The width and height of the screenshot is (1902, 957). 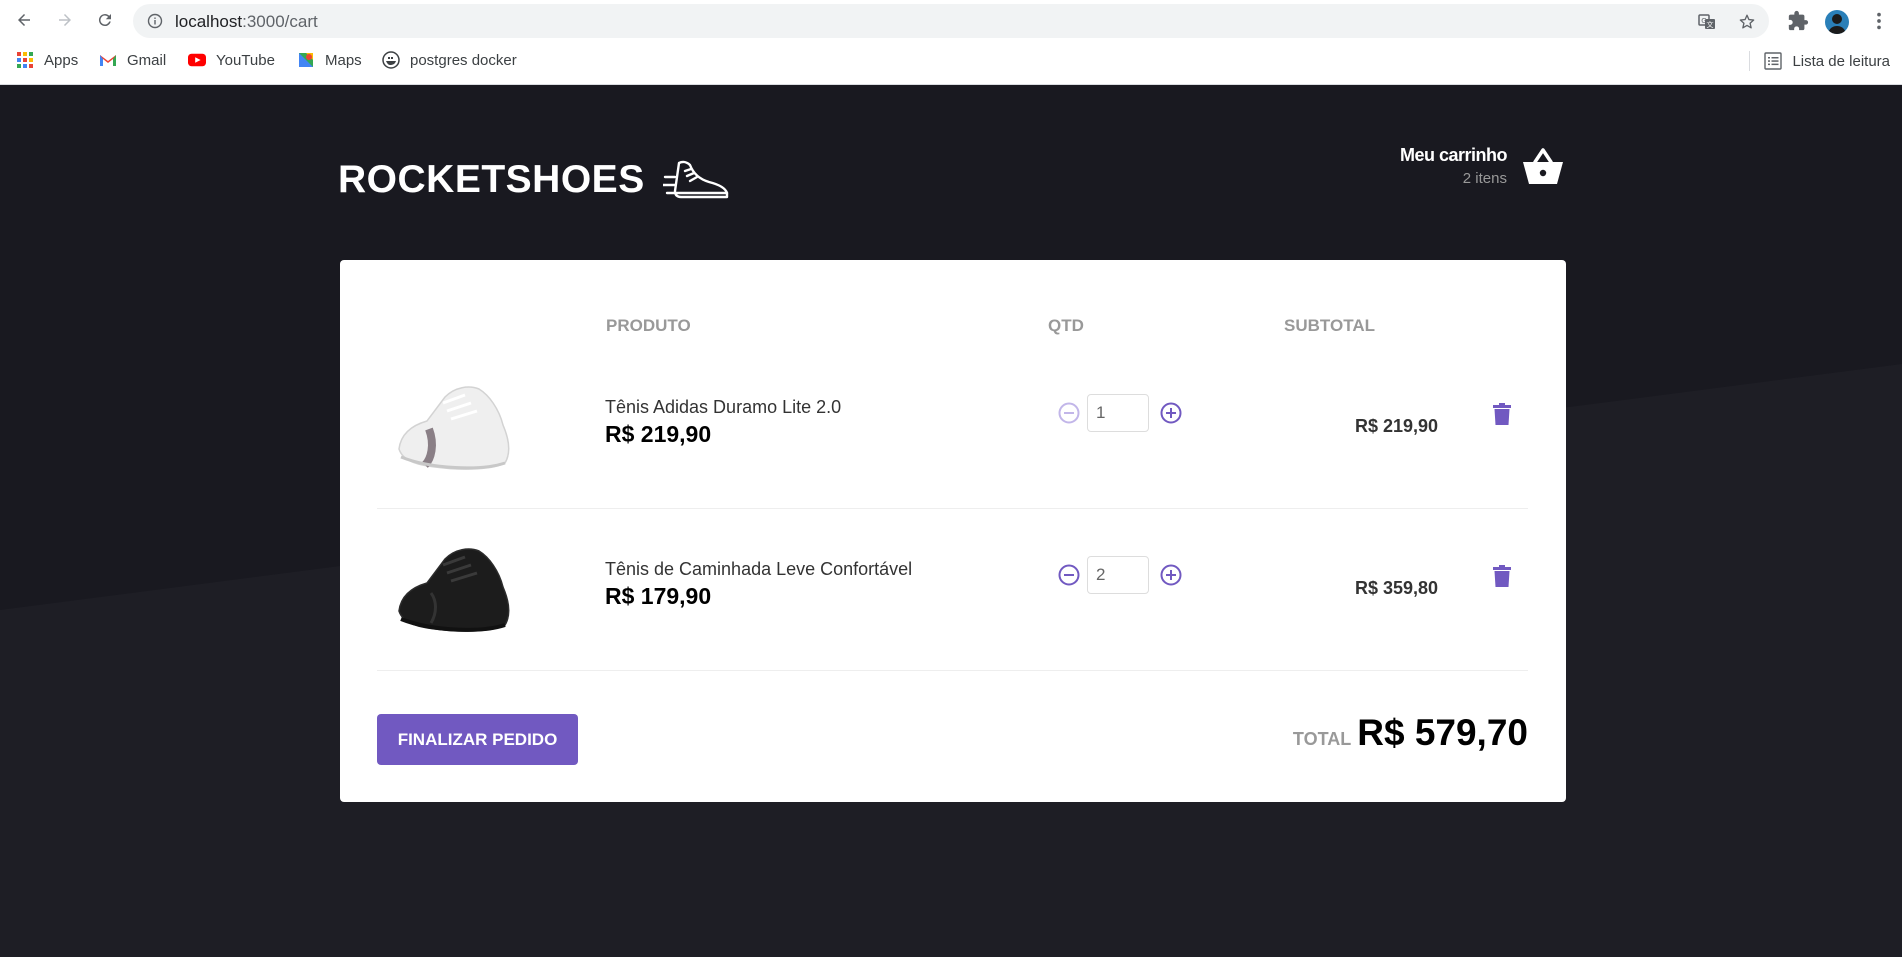 What do you see at coordinates (306, 60) in the screenshot?
I see `maps-icon` at bounding box center [306, 60].